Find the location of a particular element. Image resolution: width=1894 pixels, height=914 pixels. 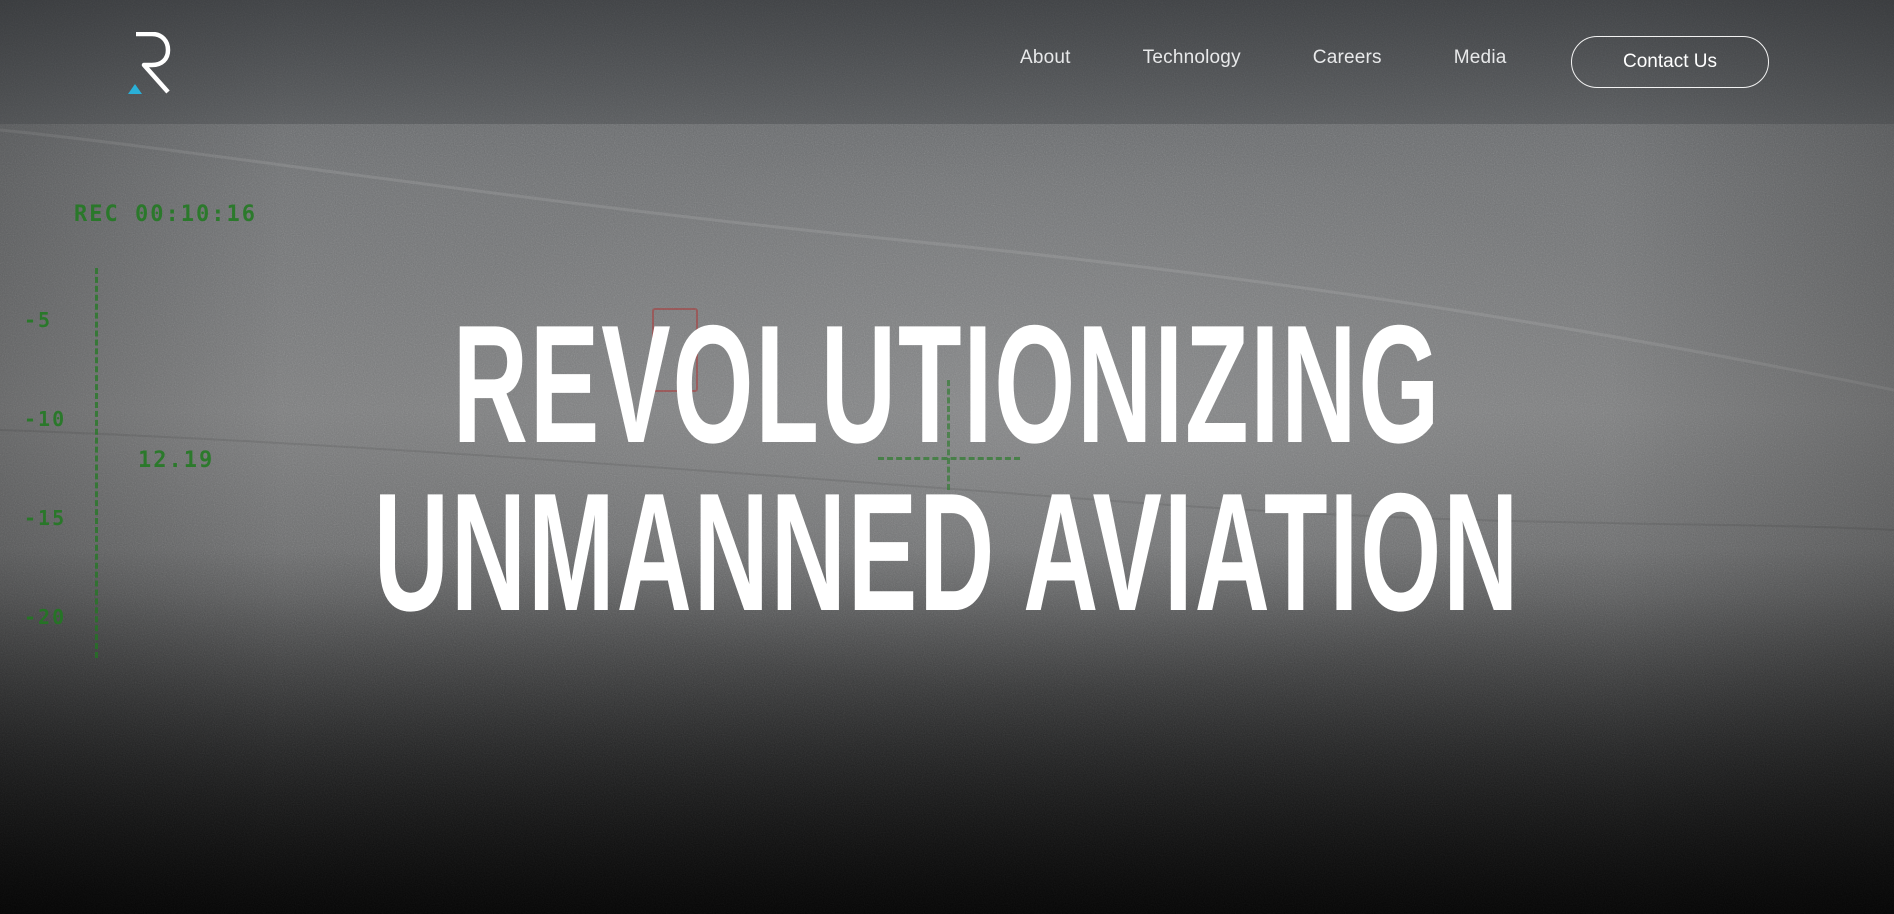

r-monogram-logo is located at coordinates (150, 62).